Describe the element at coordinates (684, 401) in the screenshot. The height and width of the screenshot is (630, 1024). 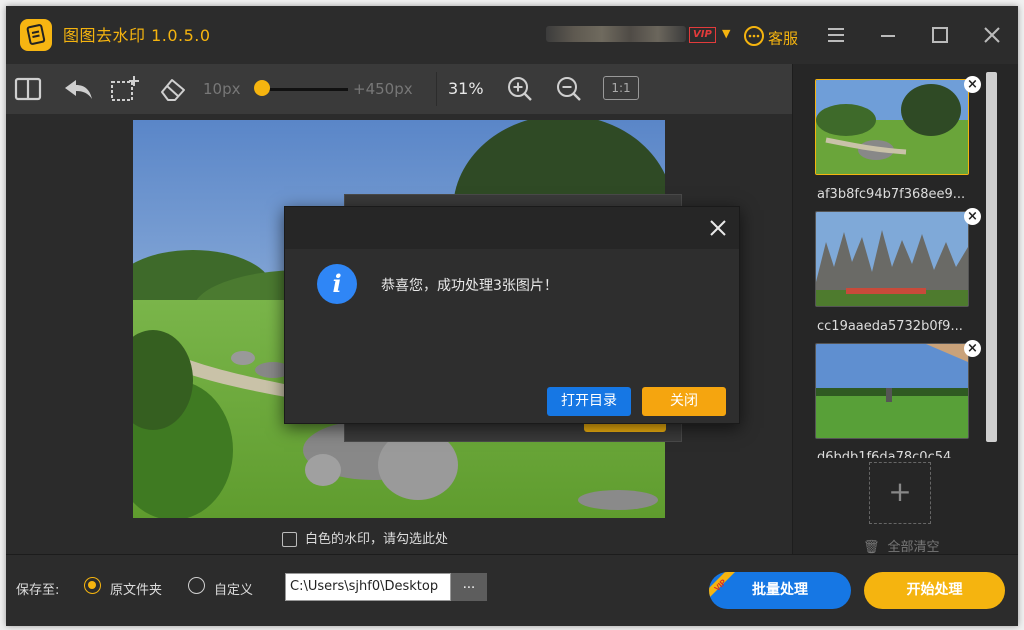
I see `dialog-close-button: 关闭` at that location.